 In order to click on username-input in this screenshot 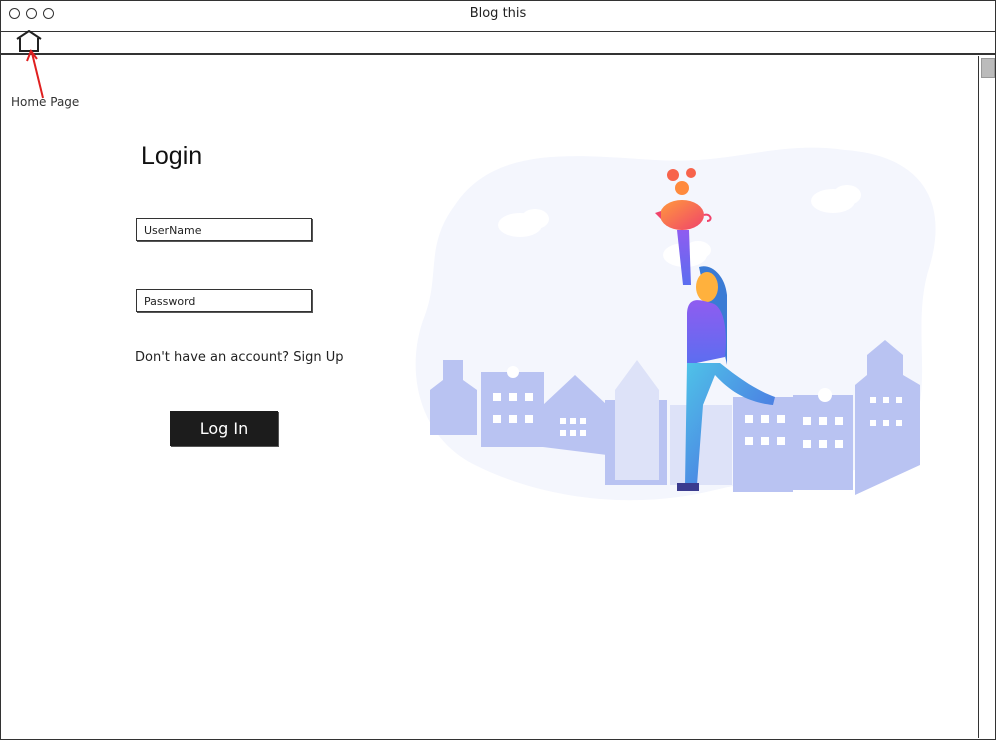, I will do `click(224, 230)`.